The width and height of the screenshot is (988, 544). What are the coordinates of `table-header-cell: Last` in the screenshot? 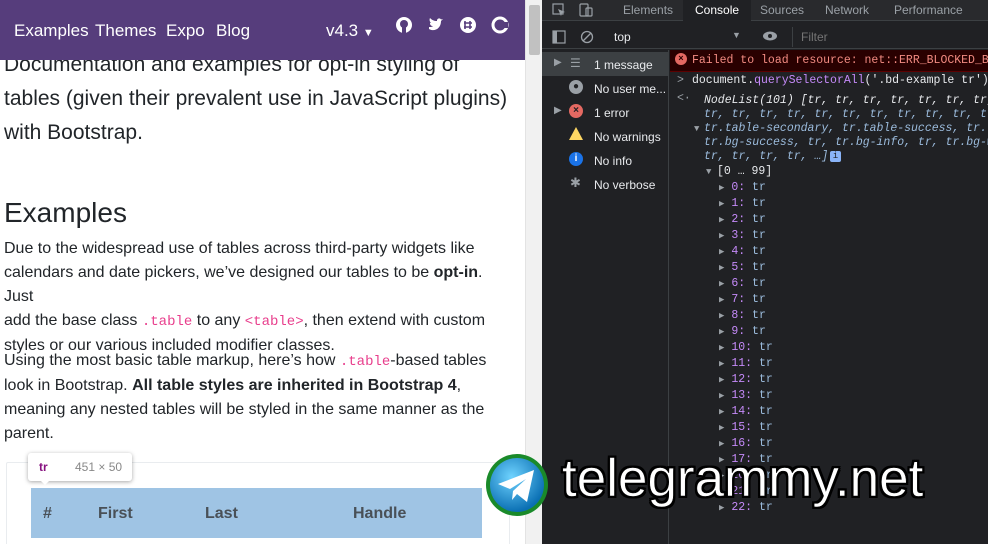 It's located at (221, 513).